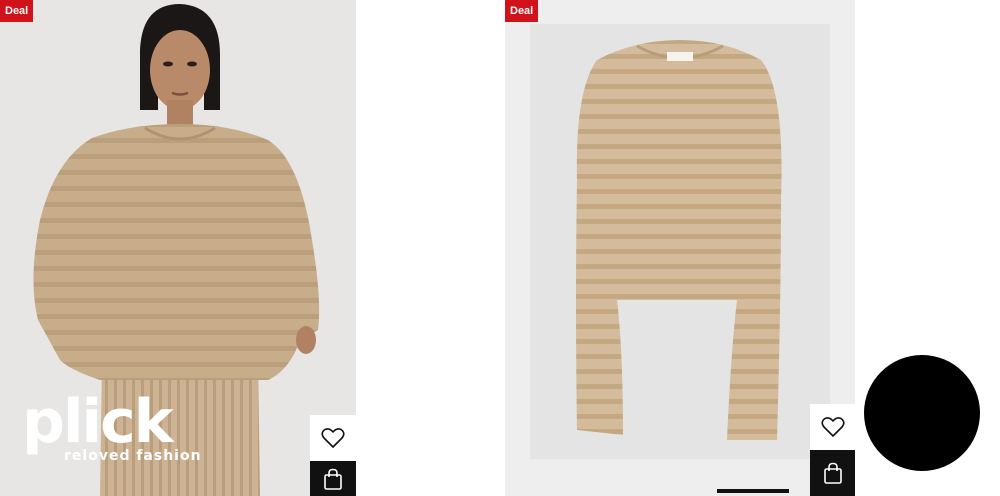 The width and height of the screenshot is (1000, 496). I want to click on floating-action-circle, so click(922, 413).